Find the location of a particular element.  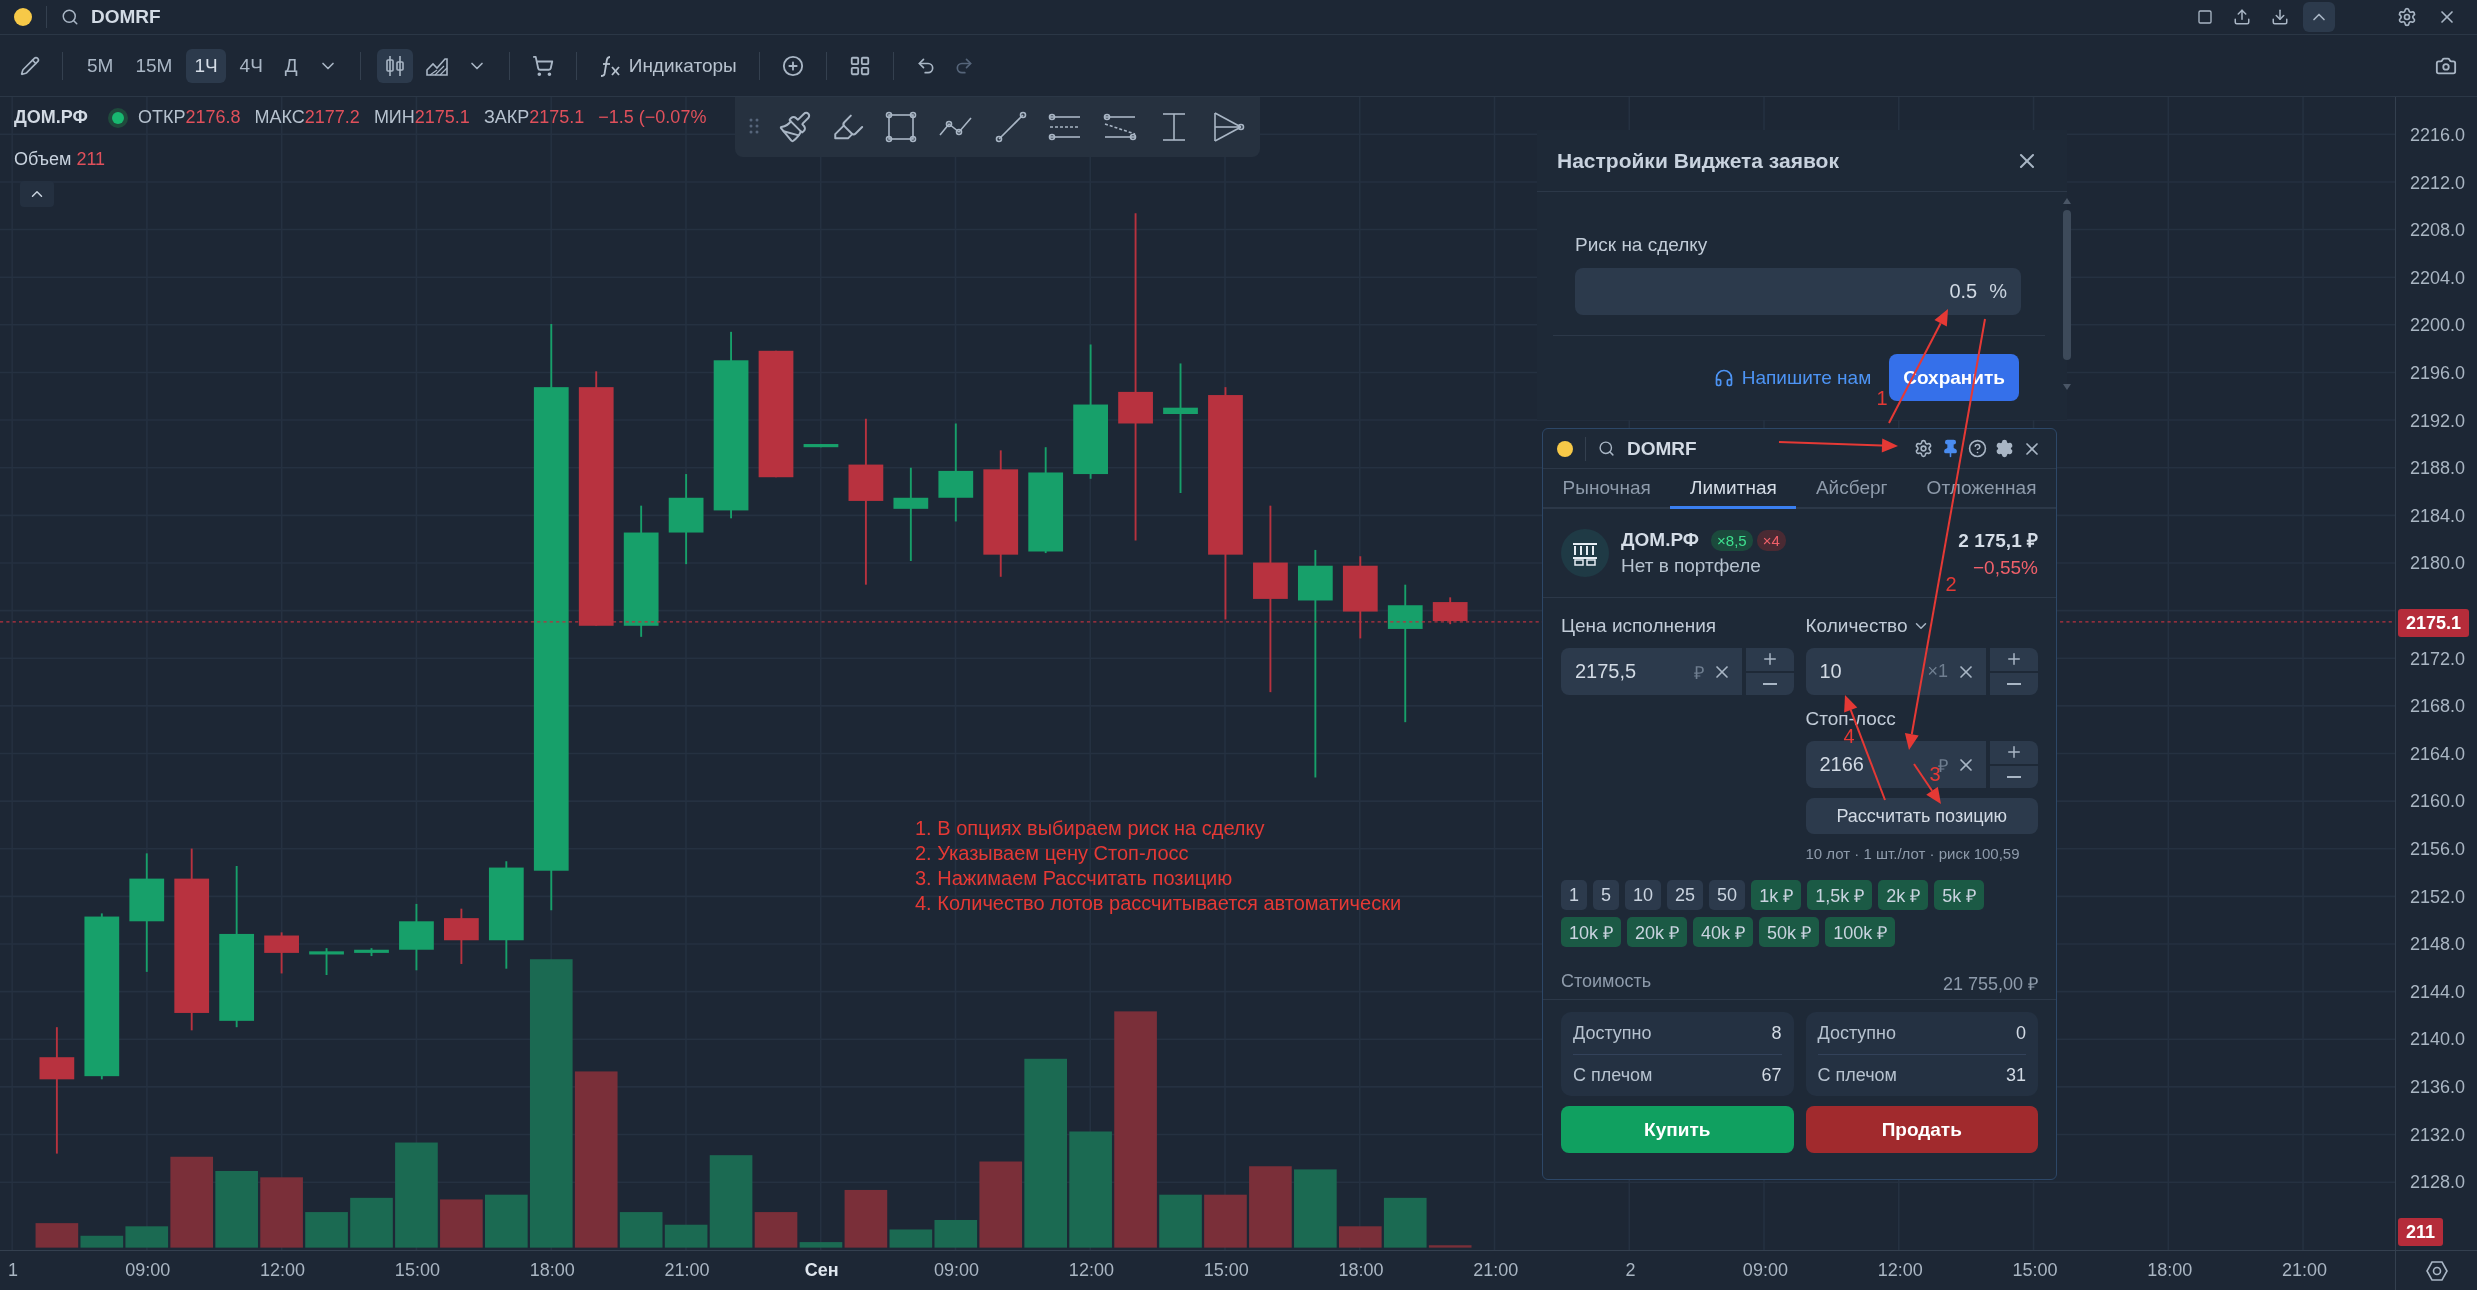

time-label: 21:00 is located at coordinates (687, 1270).